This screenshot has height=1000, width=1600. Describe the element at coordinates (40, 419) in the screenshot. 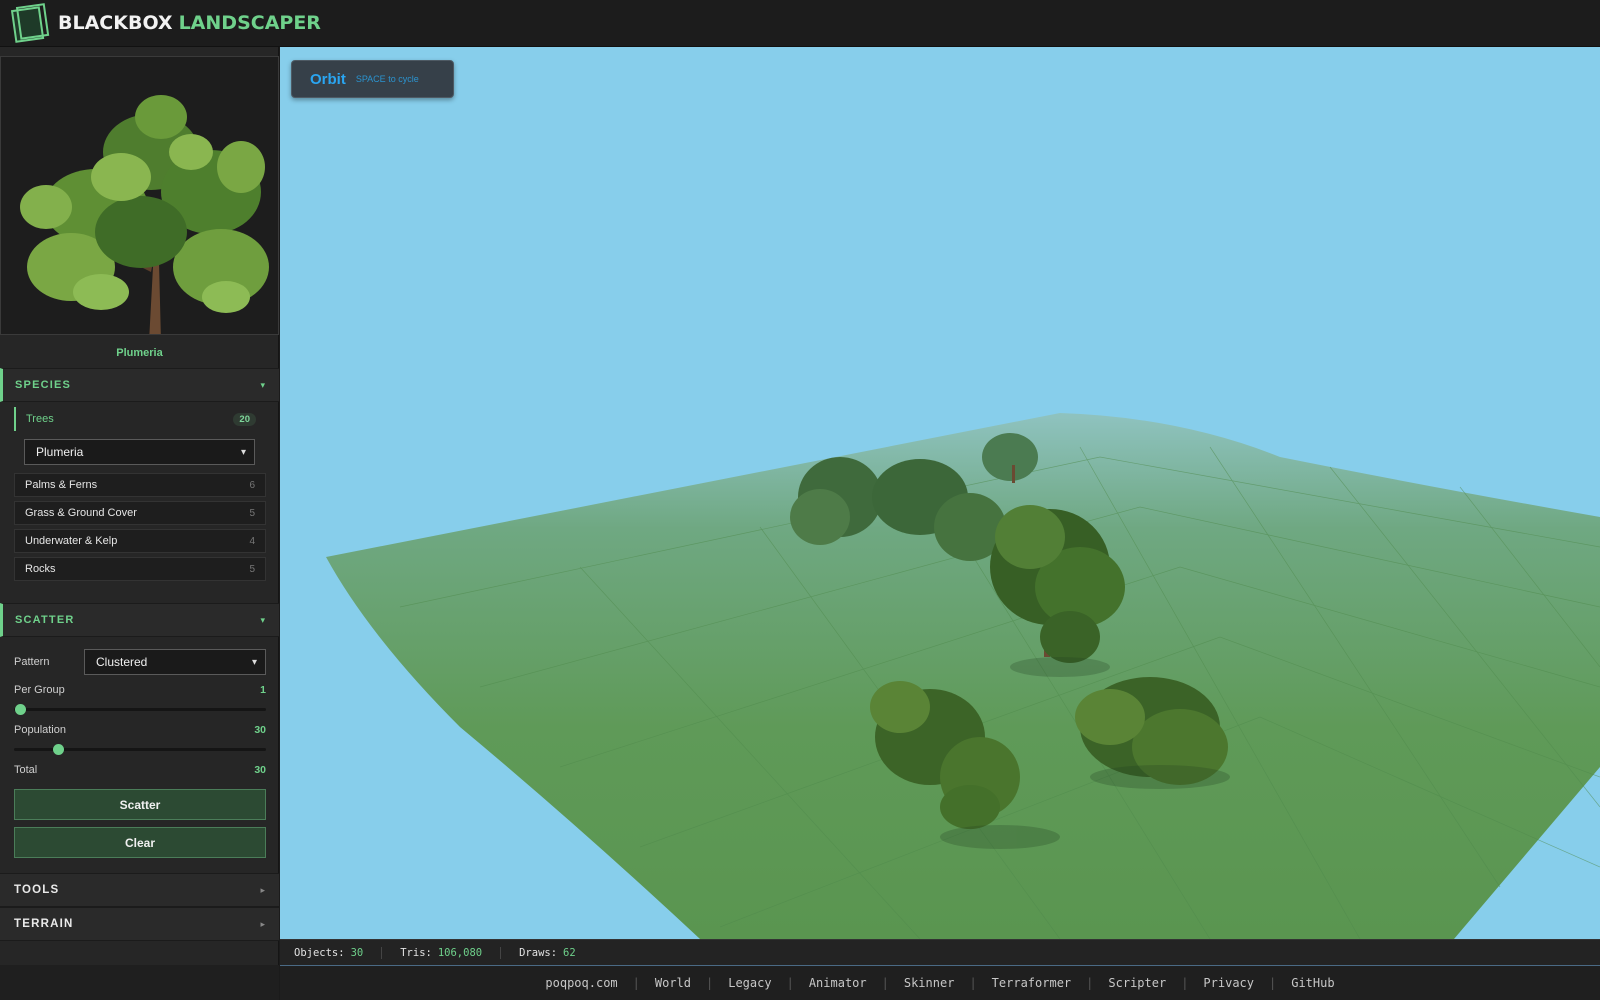

I see `category-label: Trees` at that location.